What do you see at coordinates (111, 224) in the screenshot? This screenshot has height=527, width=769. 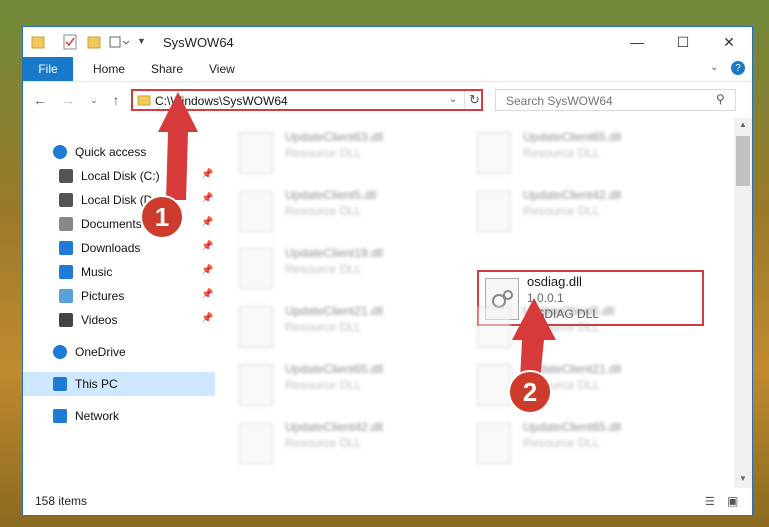 I see `sidebar-item-label: Documents` at bounding box center [111, 224].